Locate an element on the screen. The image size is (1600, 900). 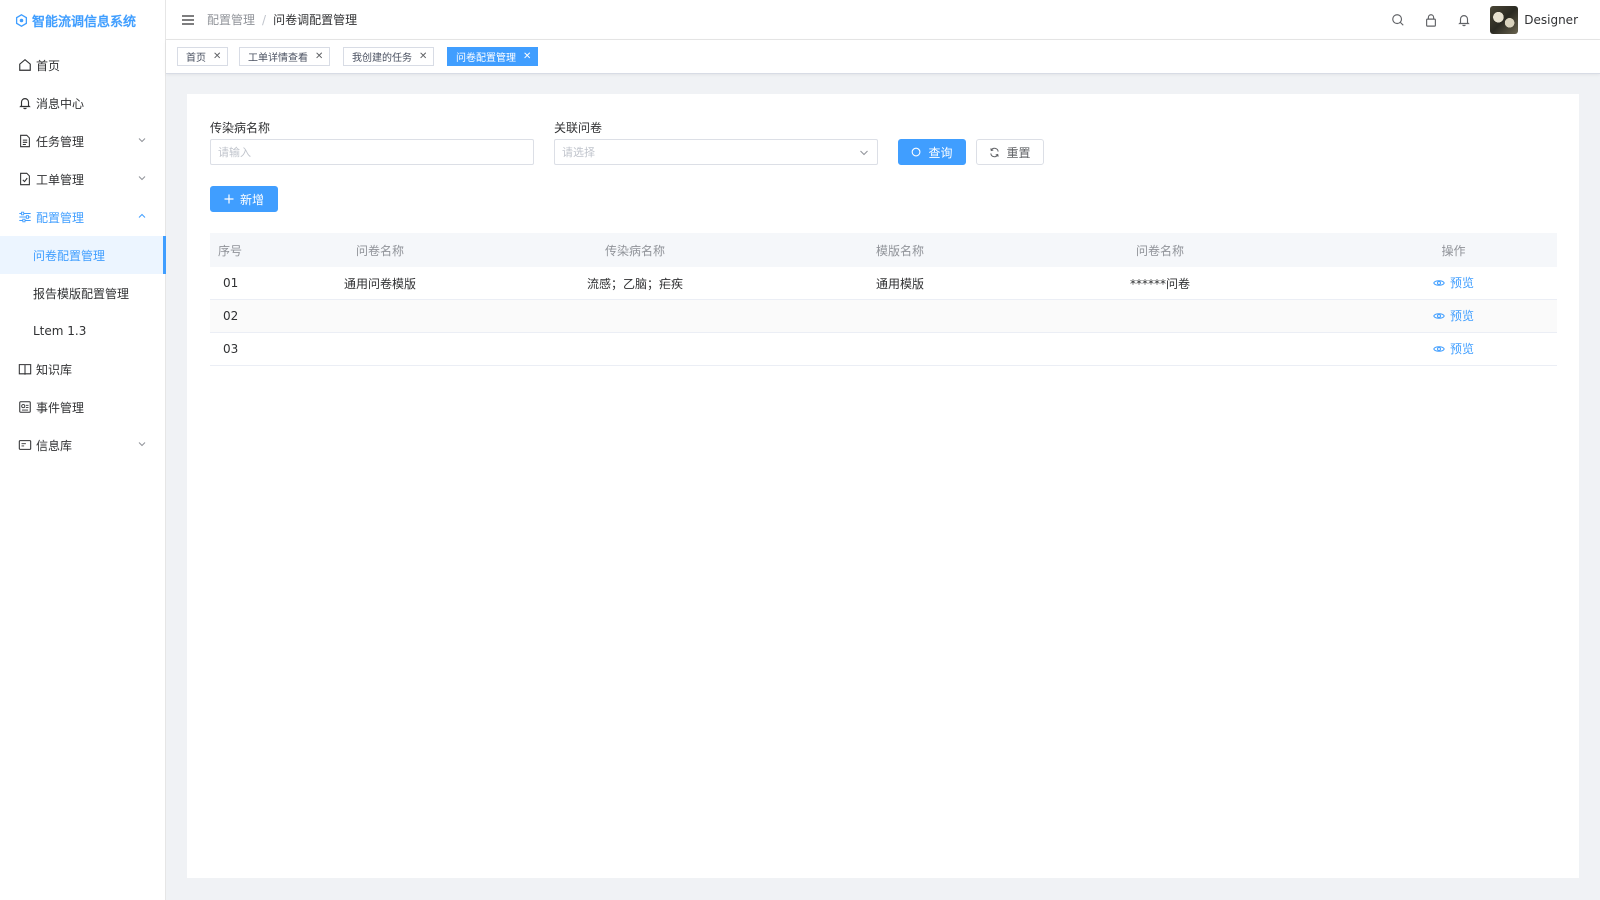
notification-bell-icon is located at coordinates (1464, 20).